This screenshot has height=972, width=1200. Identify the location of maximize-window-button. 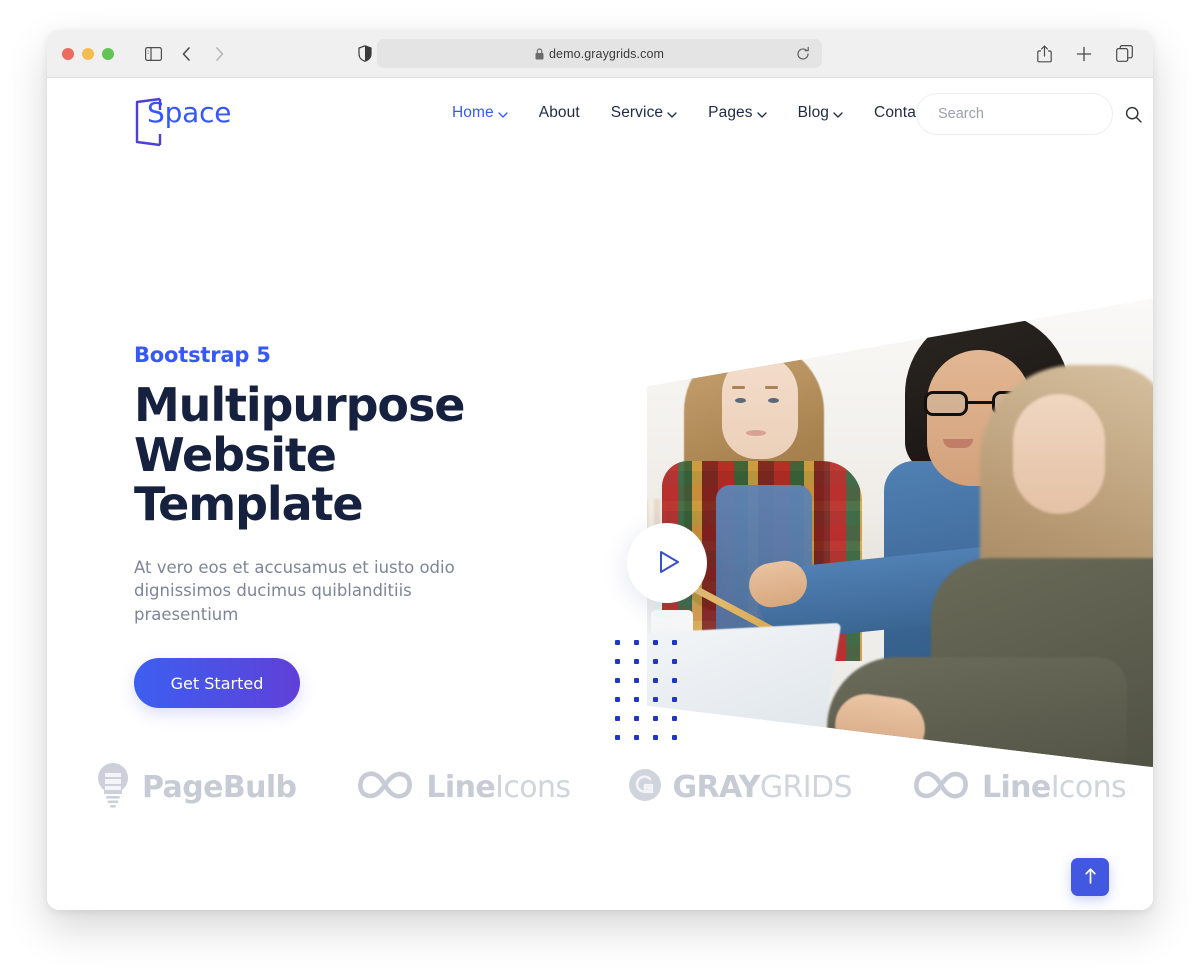
(108, 53).